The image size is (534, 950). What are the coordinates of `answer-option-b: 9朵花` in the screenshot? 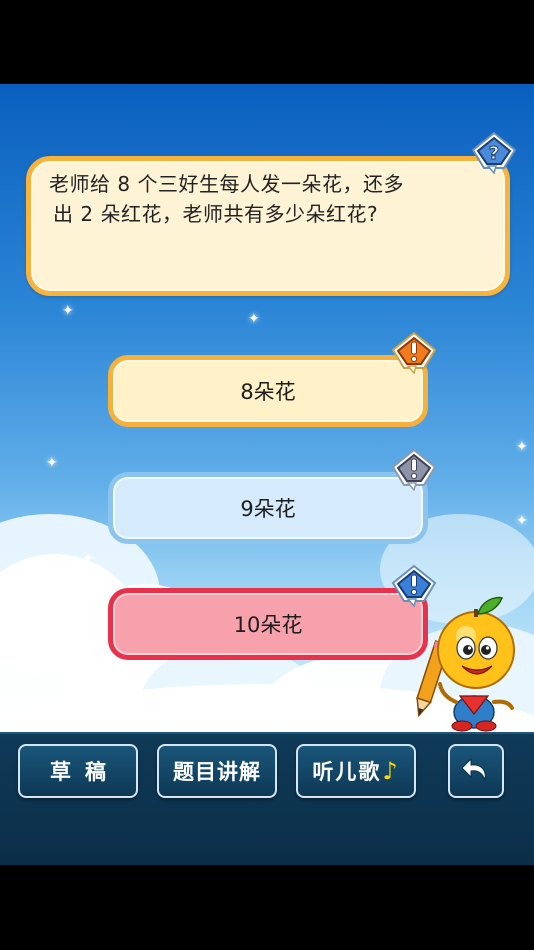 It's located at (268, 508).